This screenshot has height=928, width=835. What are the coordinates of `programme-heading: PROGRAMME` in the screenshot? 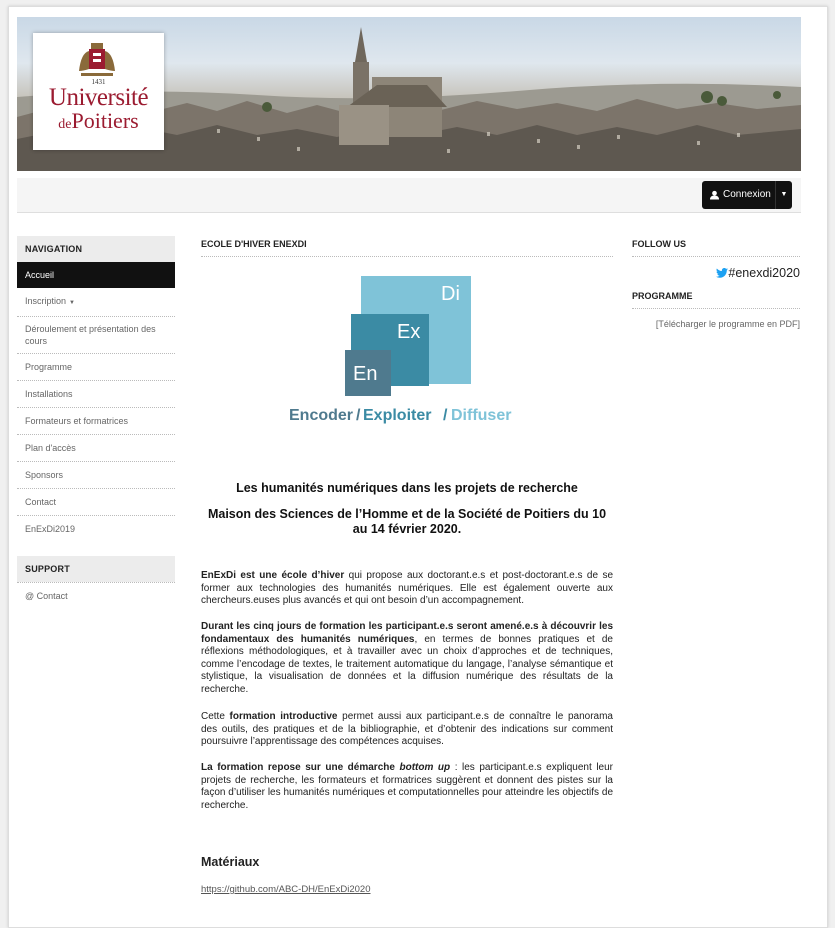 It's located at (716, 298).